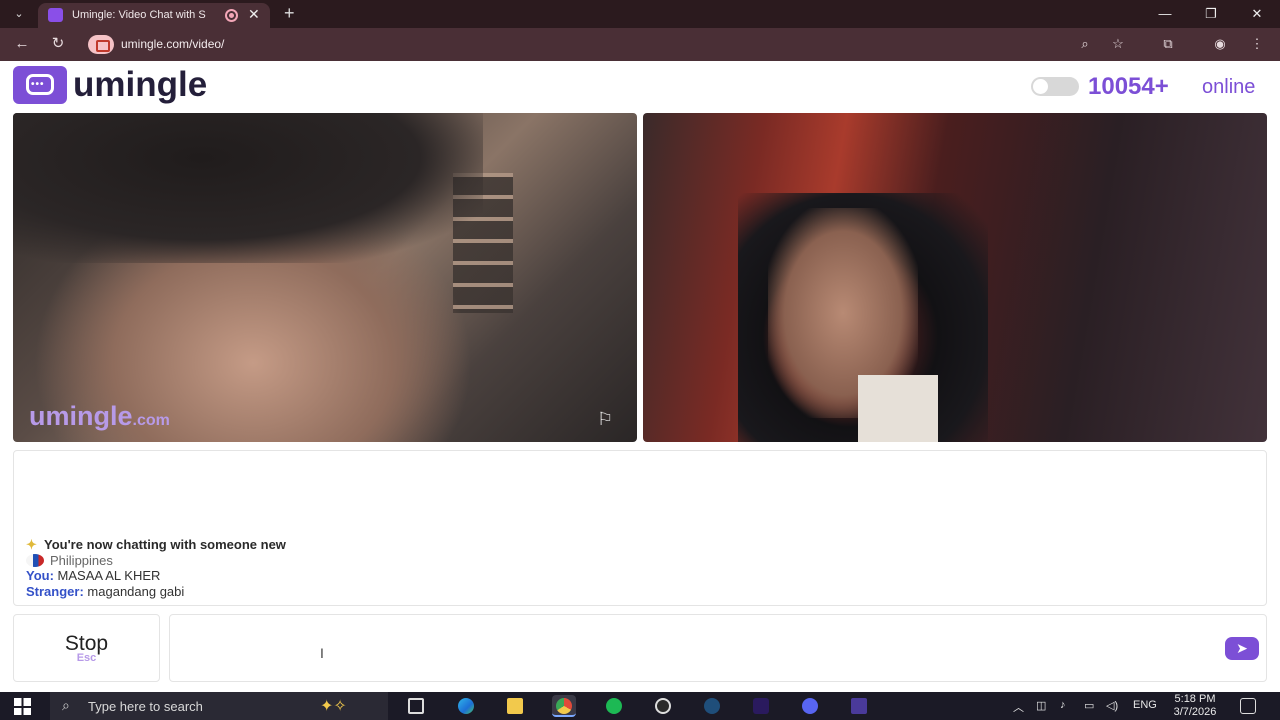  I want to click on browser-tab: Umingle: Video Chat with S ✕, so click(154, 15).